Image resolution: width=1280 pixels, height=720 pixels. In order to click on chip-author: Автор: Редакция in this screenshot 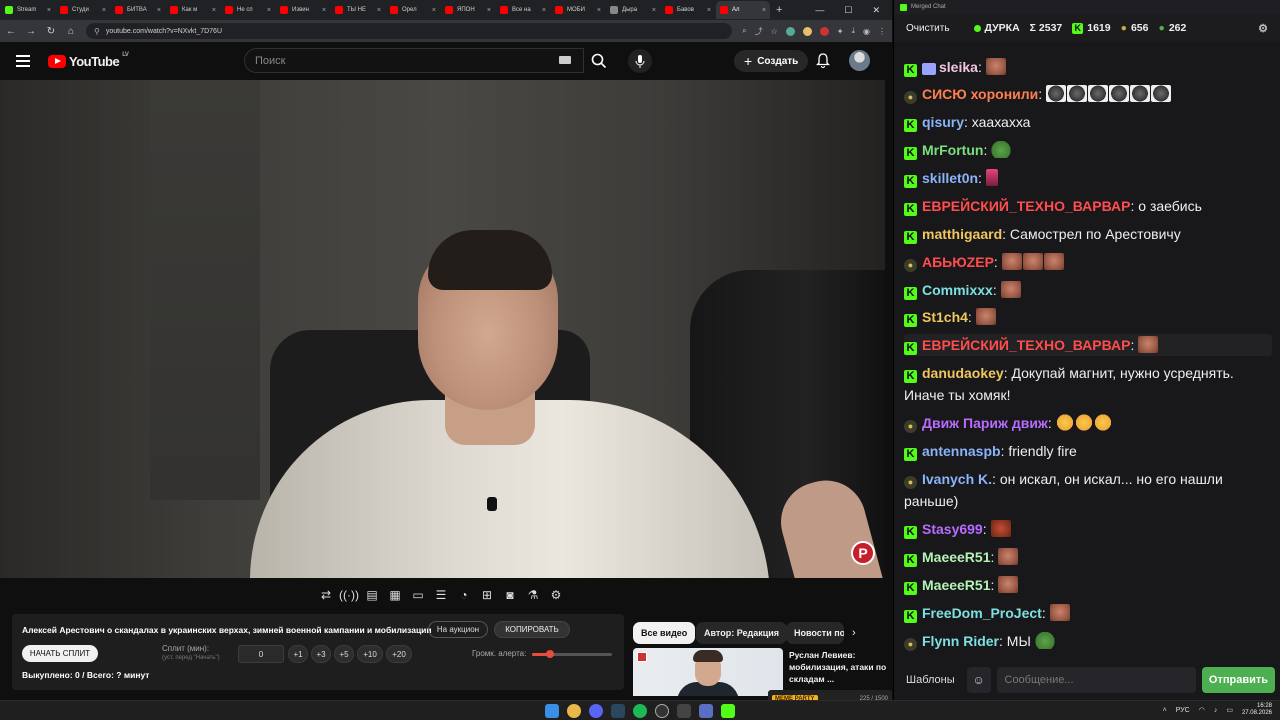, I will do `click(742, 633)`.